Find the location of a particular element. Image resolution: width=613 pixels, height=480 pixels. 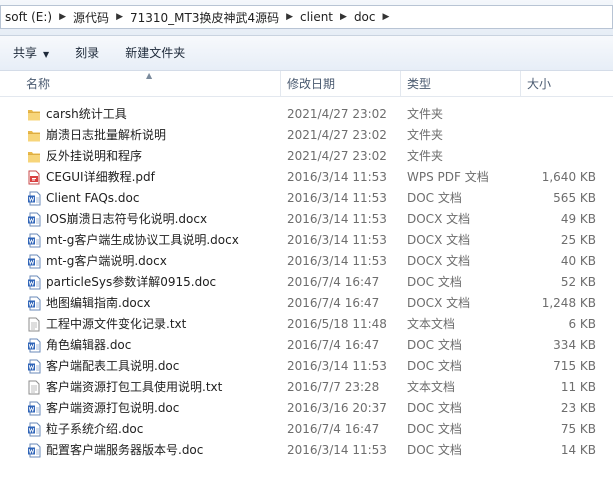

file-size: 334 KB is located at coordinates (574, 345).